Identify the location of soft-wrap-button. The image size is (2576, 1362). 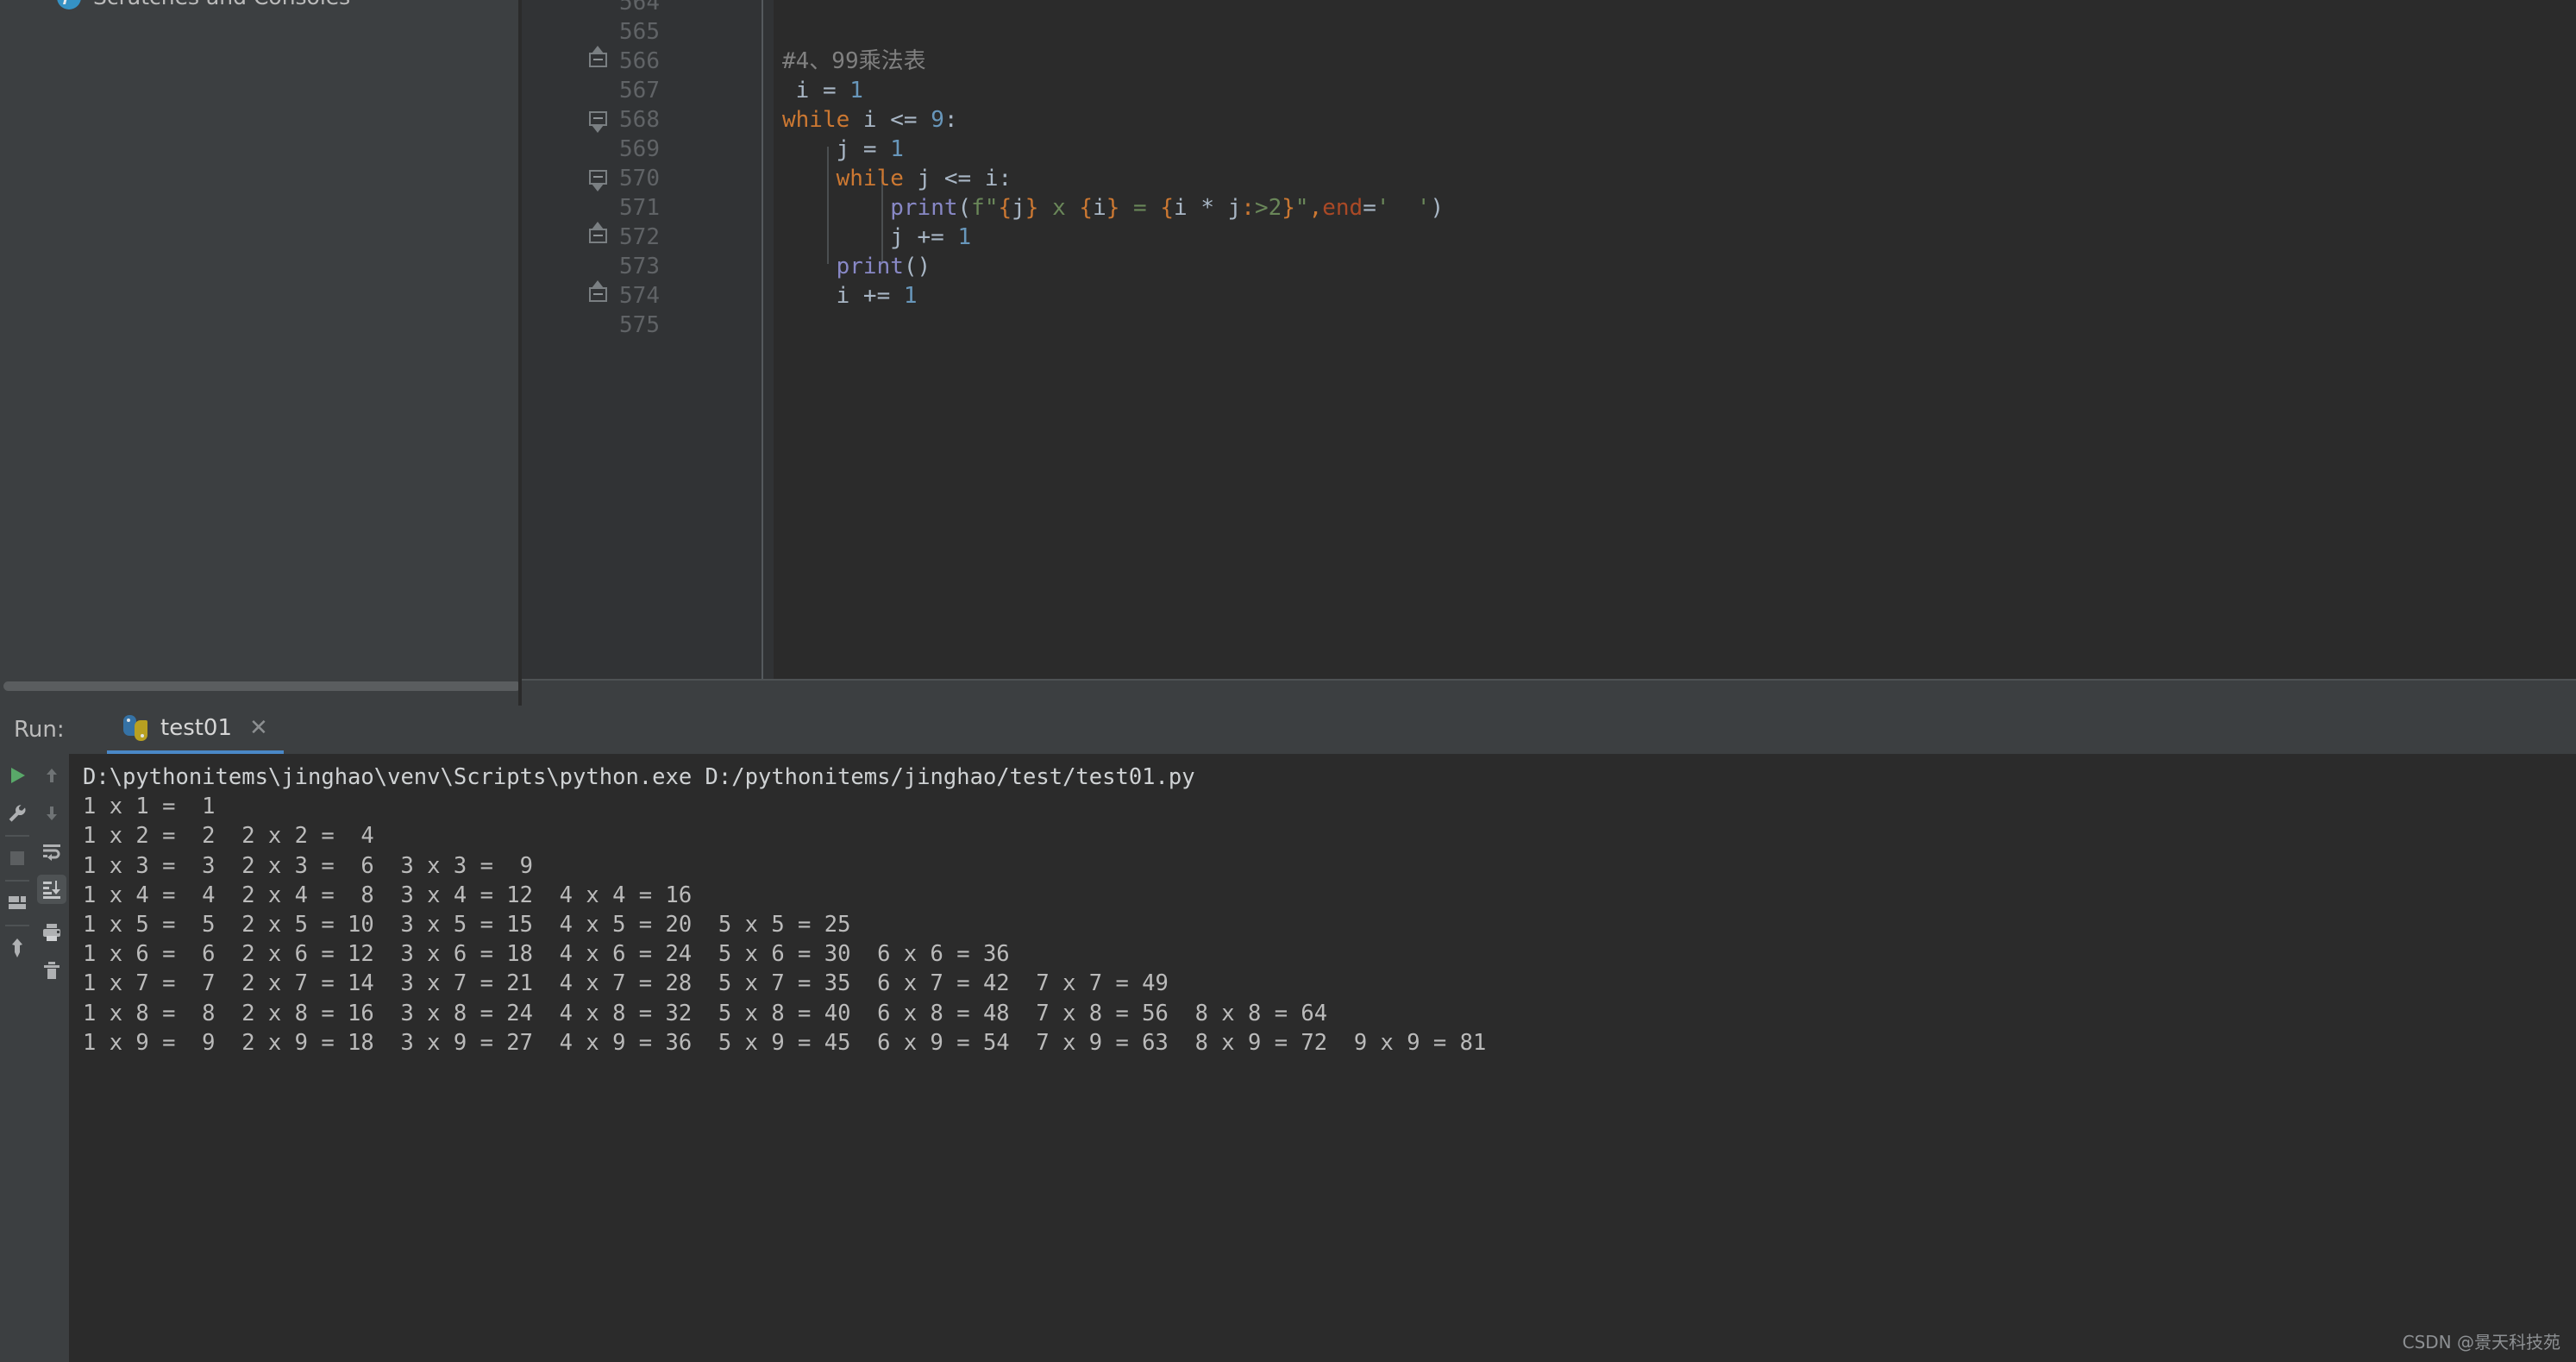
(51, 852).